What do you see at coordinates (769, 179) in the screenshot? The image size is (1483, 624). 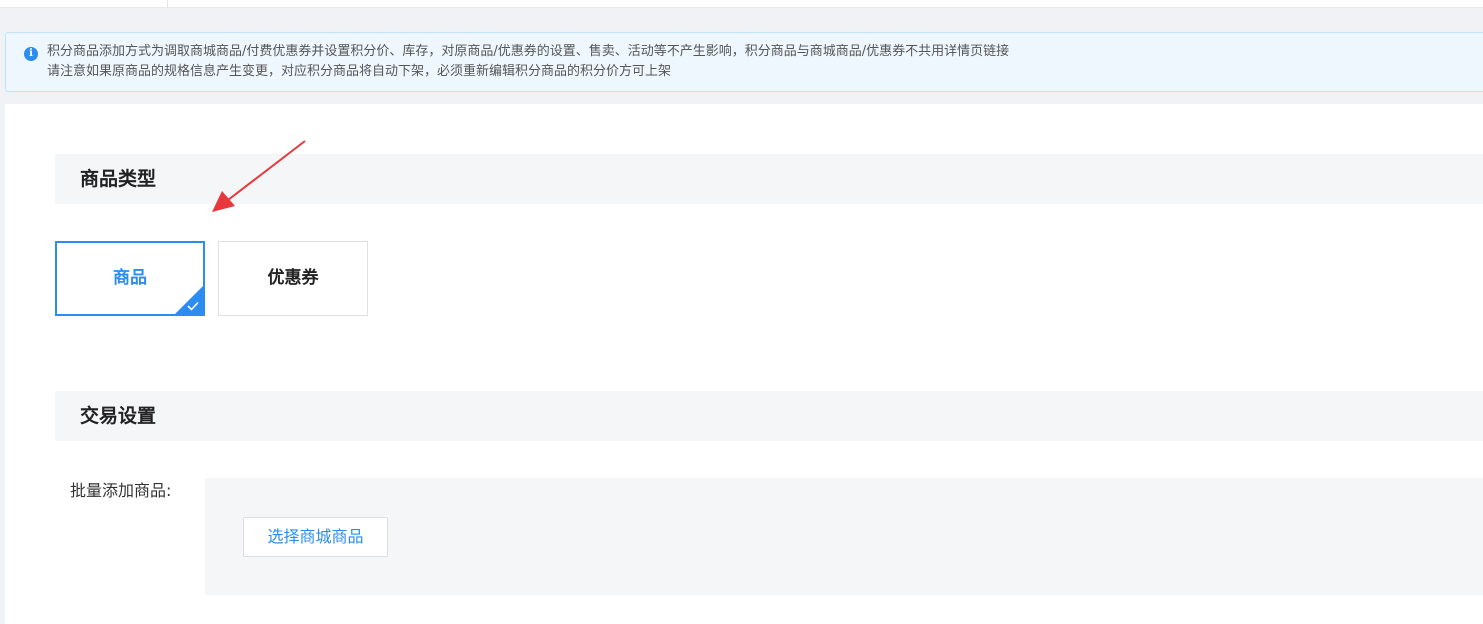 I see `section-title-product-type: 商品类型` at bounding box center [769, 179].